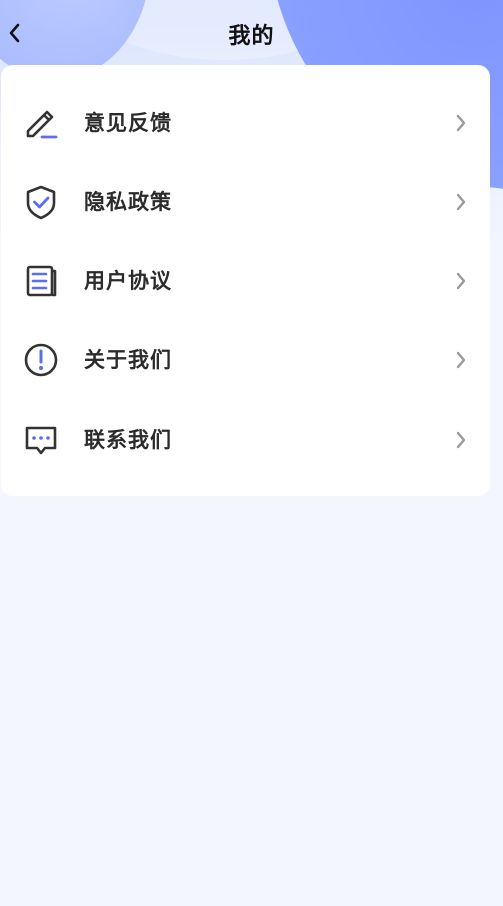 This screenshot has width=503, height=906. What do you see at coordinates (41, 281) in the screenshot?
I see `document-icon` at bounding box center [41, 281].